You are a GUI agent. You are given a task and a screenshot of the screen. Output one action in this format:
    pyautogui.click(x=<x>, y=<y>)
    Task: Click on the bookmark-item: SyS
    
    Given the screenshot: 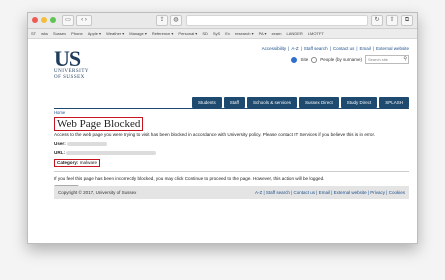 What is the action you would take?
    pyautogui.click(x=216, y=33)
    